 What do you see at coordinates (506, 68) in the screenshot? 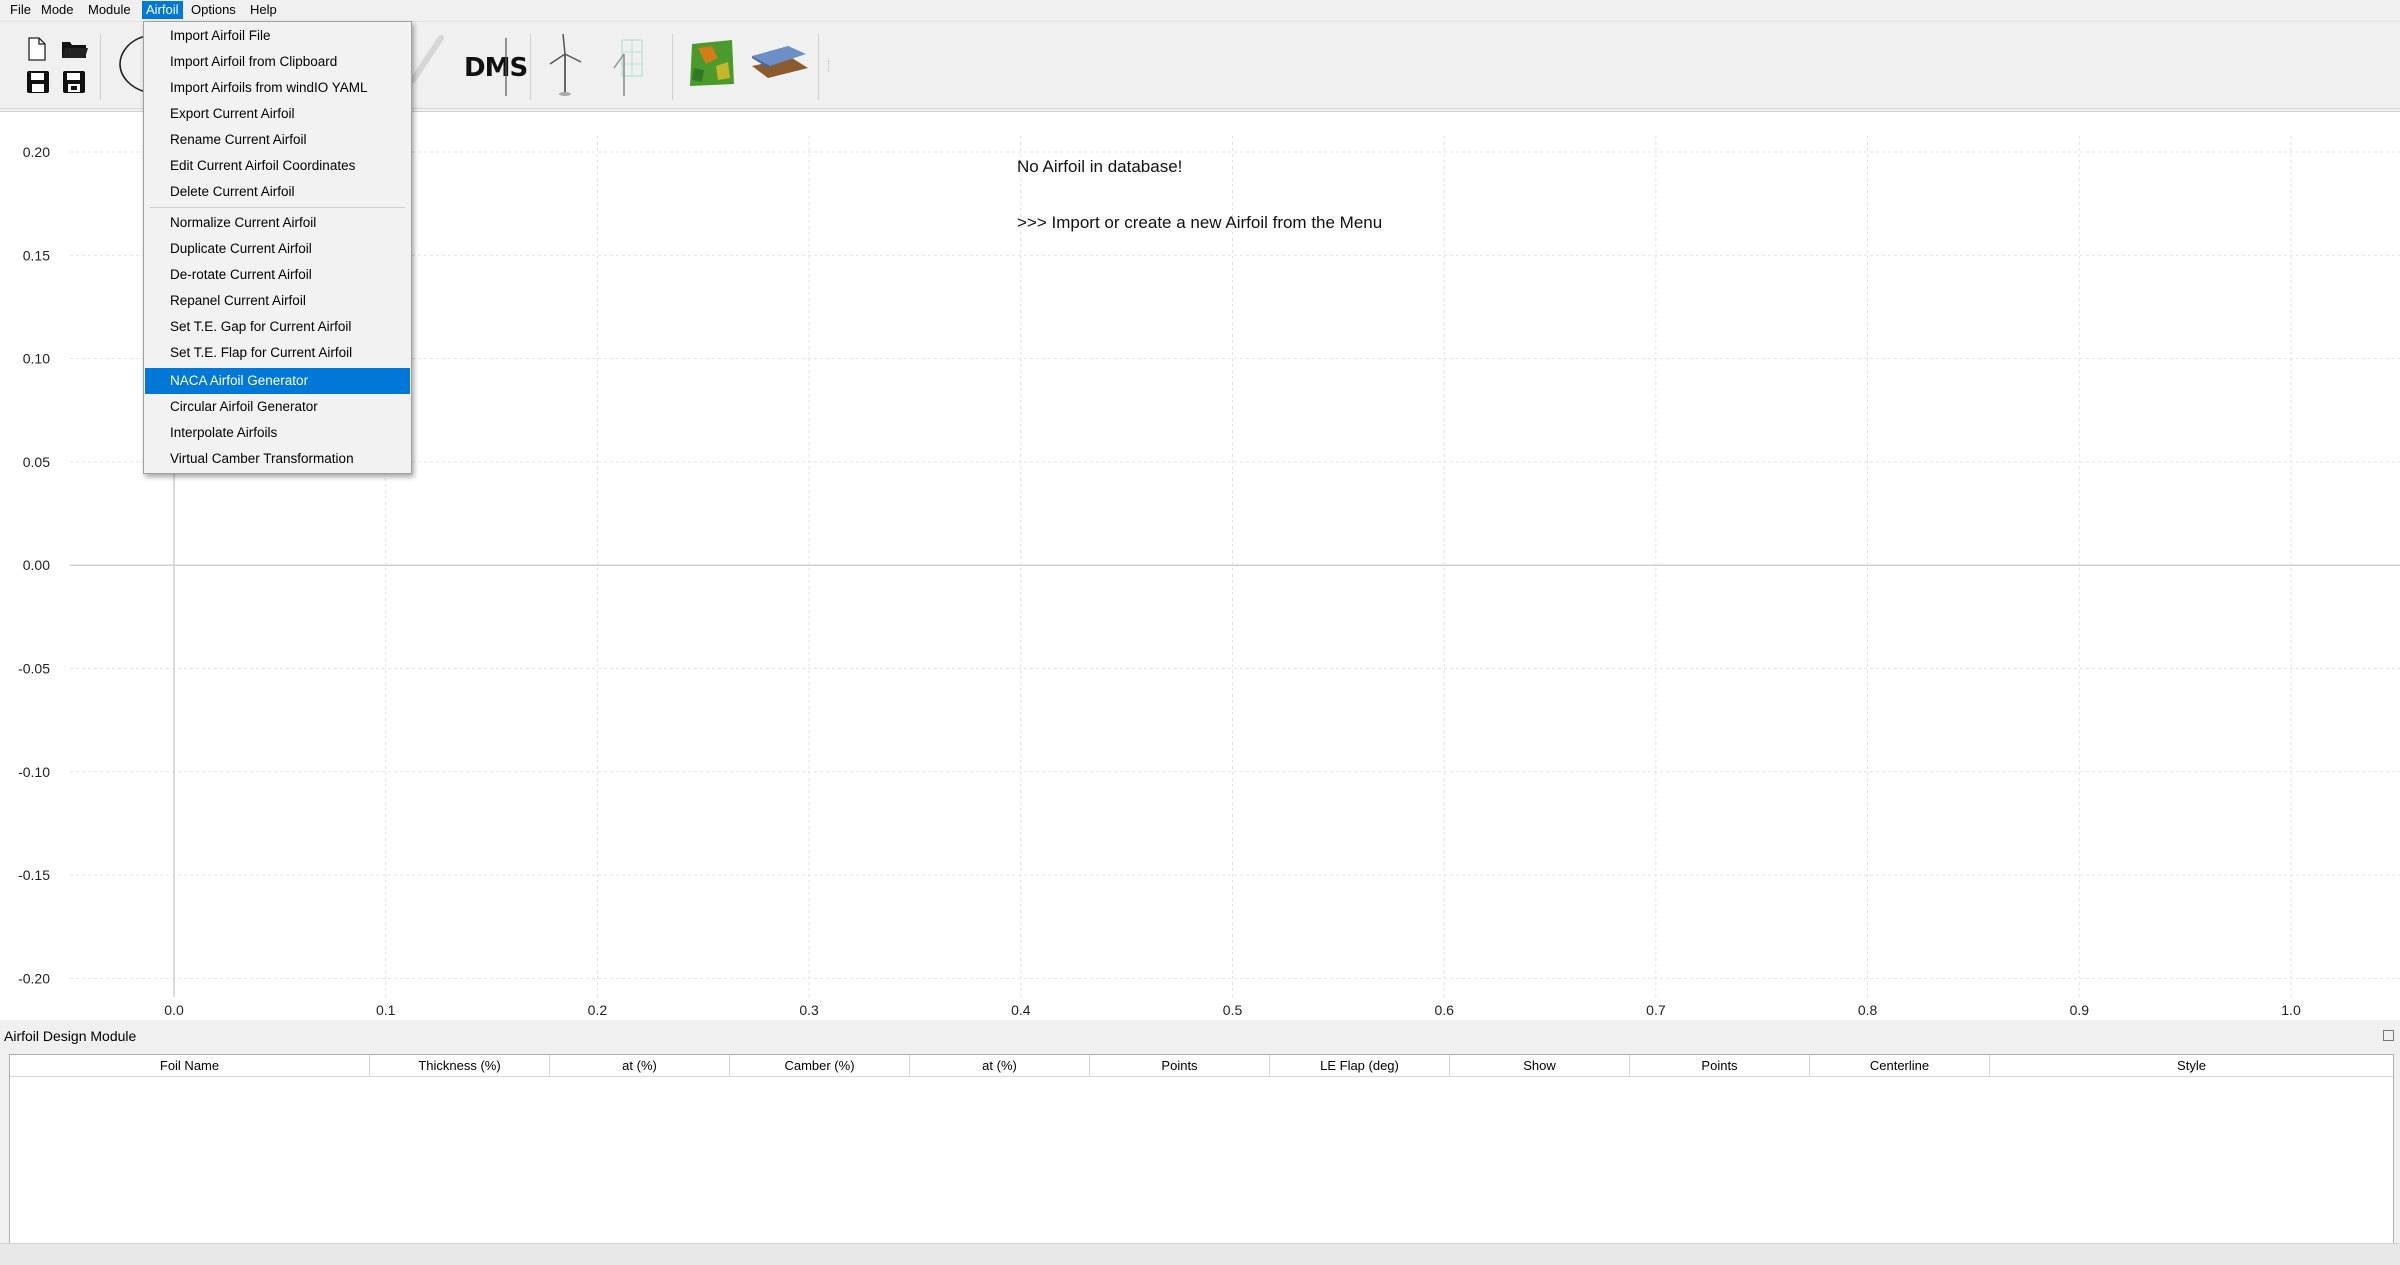
I see `dms-rotor-icon` at bounding box center [506, 68].